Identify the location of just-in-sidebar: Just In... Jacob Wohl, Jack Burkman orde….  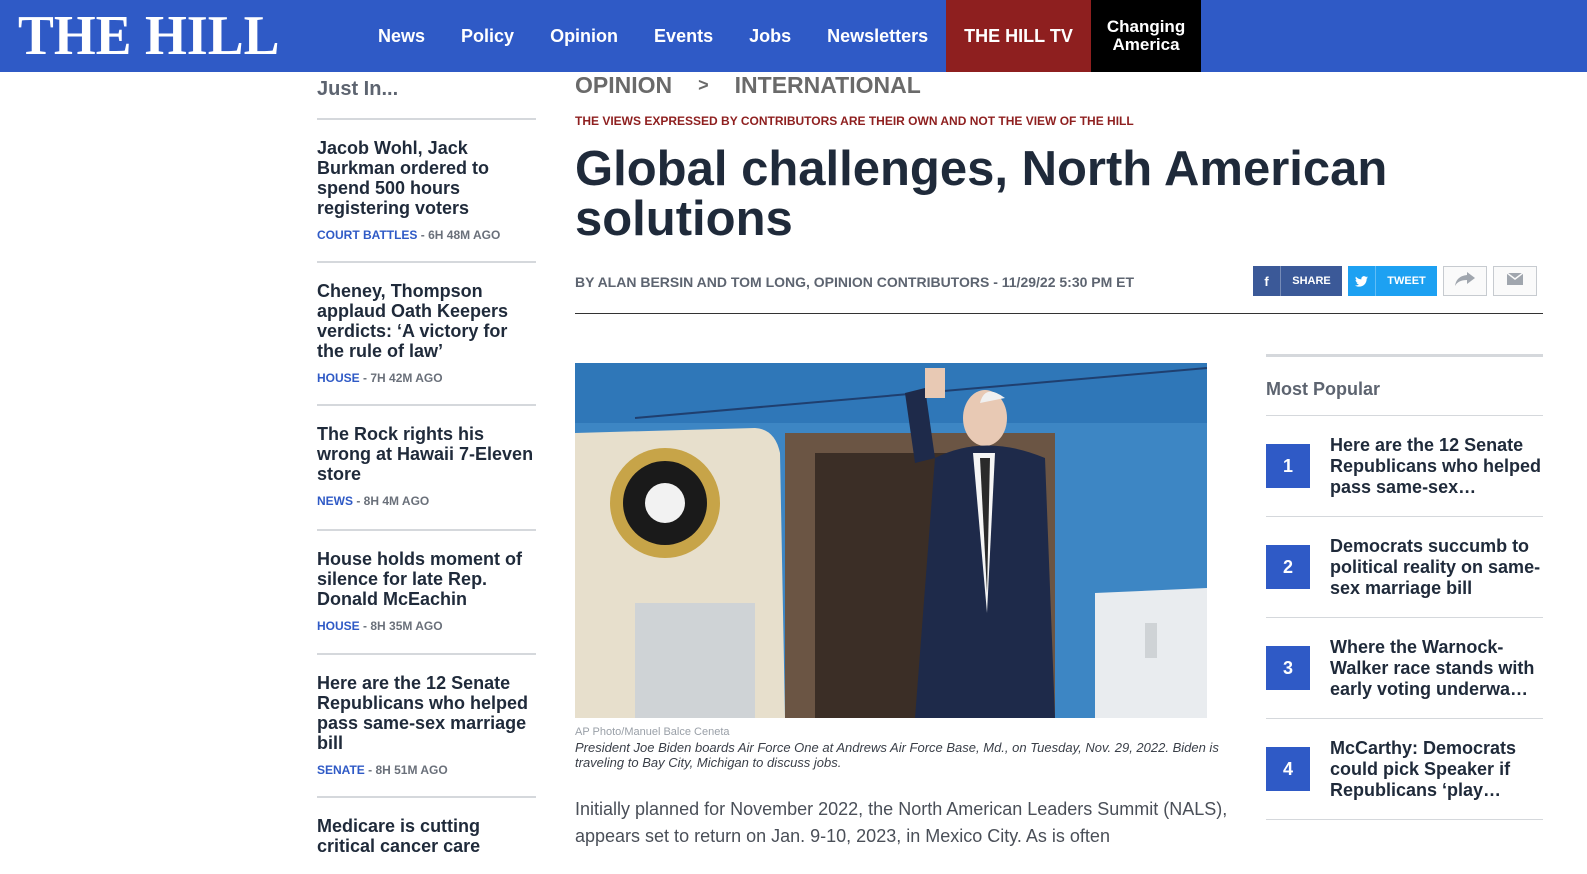
(426, 473).